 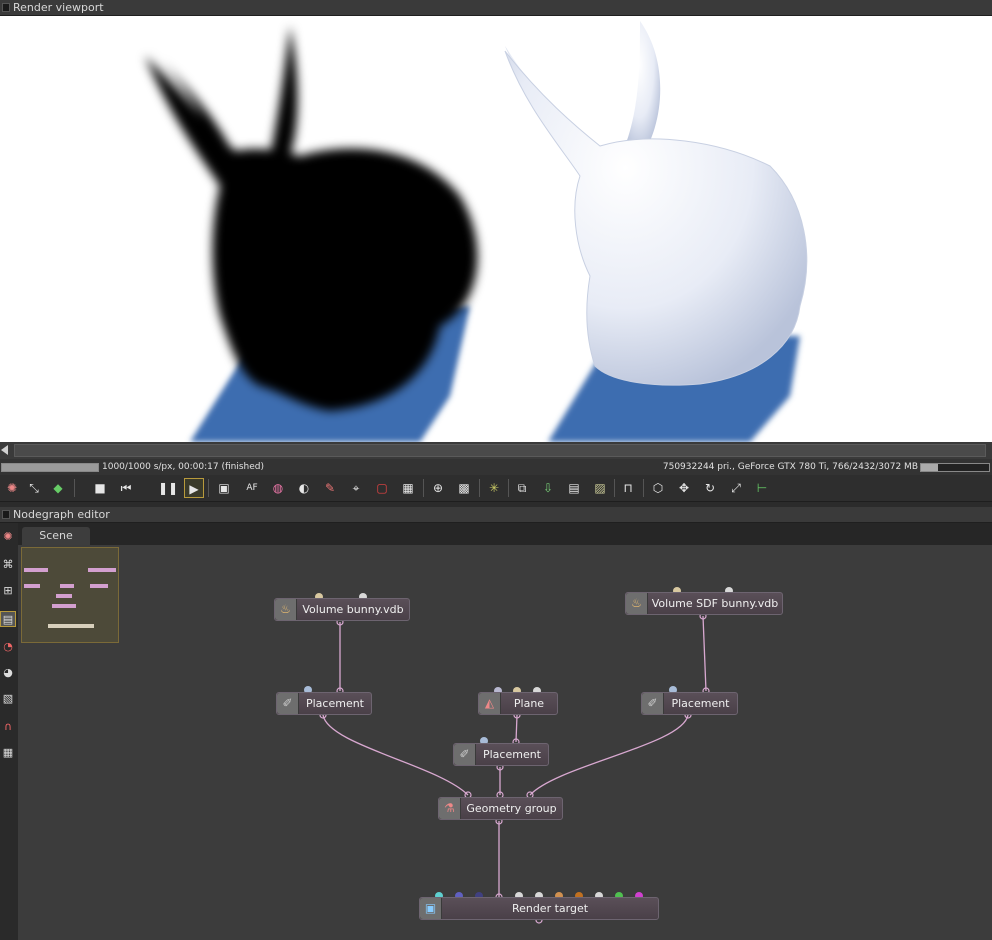 What do you see at coordinates (955, 467) in the screenshot?
I see `gpu-memory-bar` at bounding box center [955, 467].